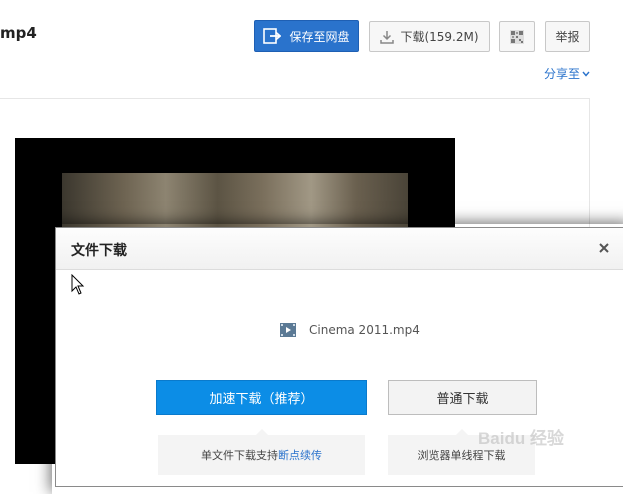 This screenshot has height=494, width=623. Describe the element at coordinates (562, 74) in the screenshot. I see `share-label: 分享至` at that location.